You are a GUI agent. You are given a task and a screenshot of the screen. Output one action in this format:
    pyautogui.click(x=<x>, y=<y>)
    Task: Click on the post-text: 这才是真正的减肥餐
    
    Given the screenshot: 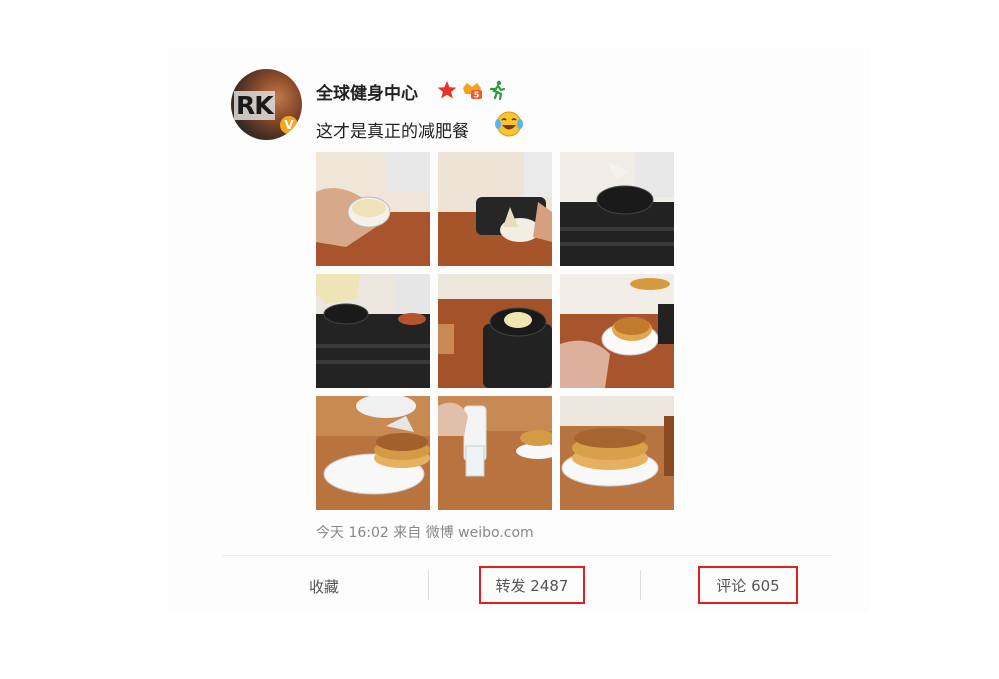 What is the action you would take?
    pyautogui.click(x=392, y=132)
    